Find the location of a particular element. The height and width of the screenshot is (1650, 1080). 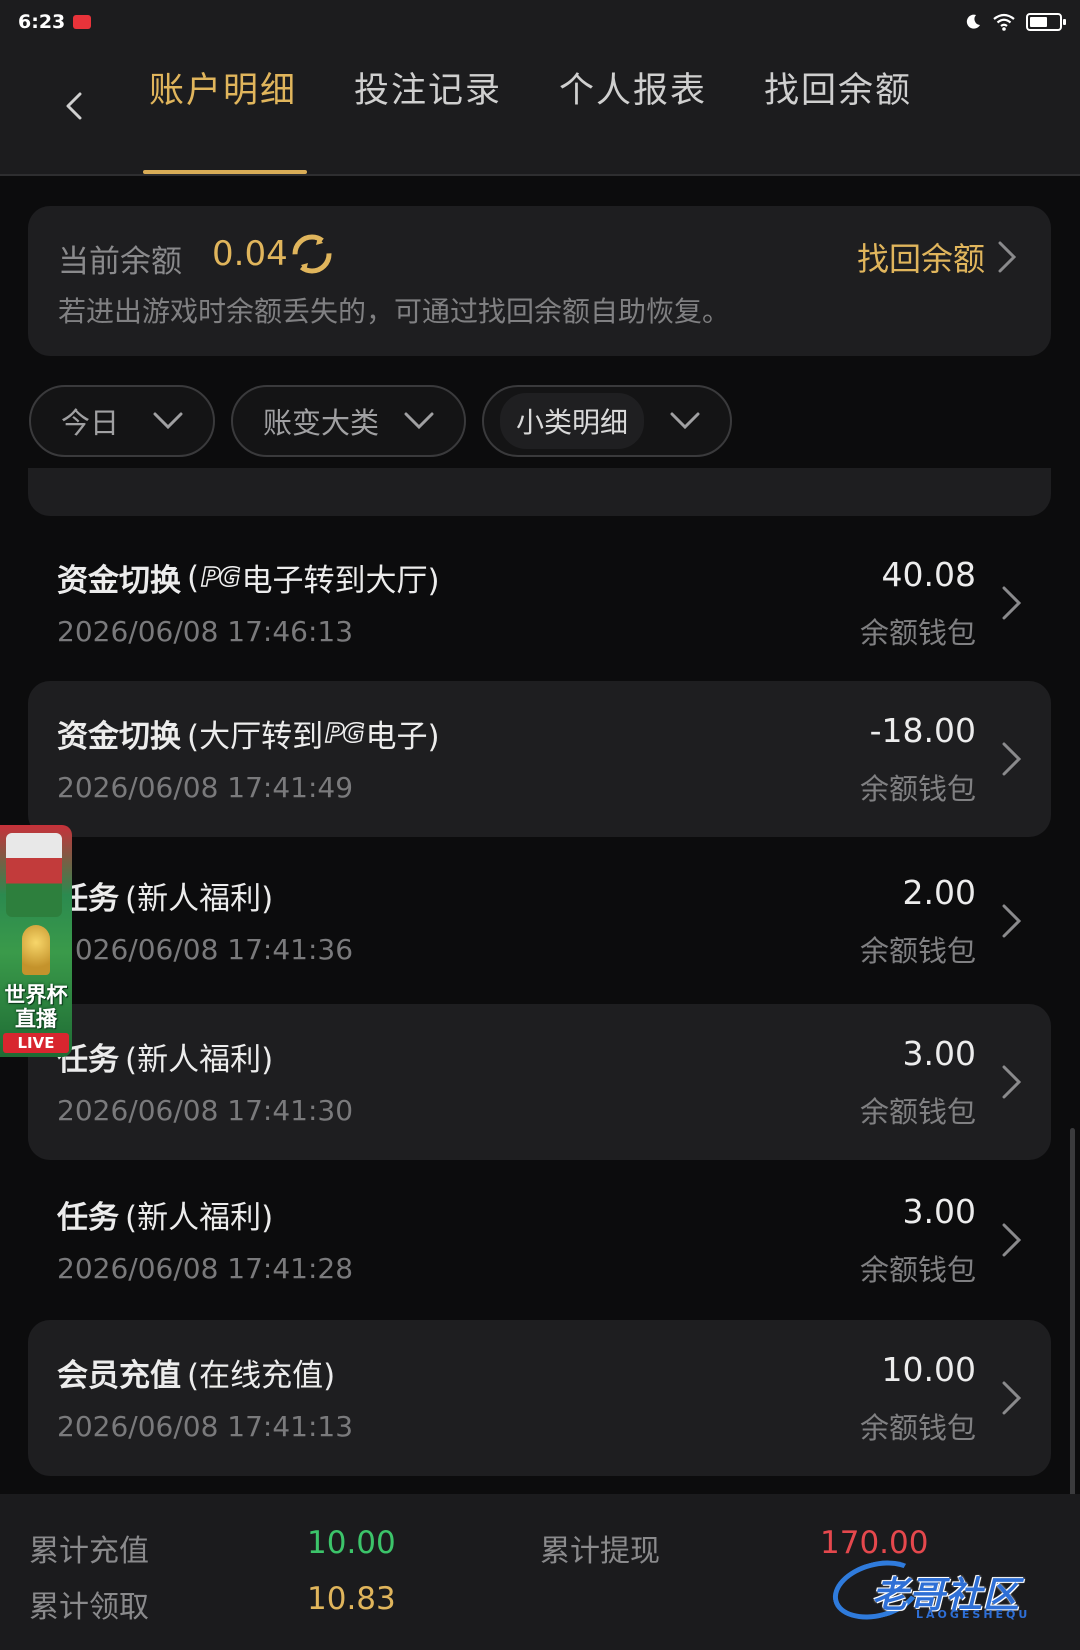

category-filter-label: 账变大类 is located at coordinates (321, 423).